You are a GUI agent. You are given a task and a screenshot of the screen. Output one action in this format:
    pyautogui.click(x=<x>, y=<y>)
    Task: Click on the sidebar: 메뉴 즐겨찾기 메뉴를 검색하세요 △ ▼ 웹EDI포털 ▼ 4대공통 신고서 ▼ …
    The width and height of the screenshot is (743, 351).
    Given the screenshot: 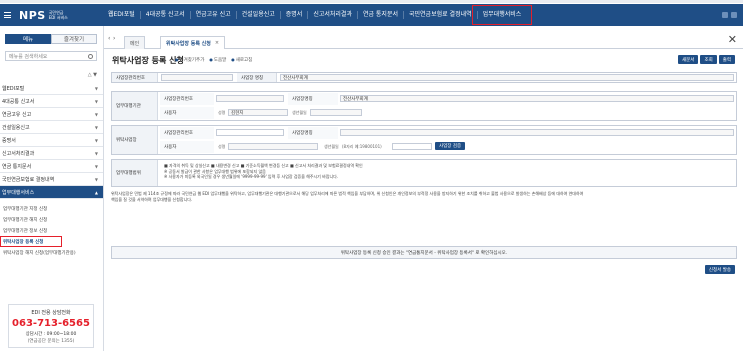 What is the action you would take?
    pyautogui.click(x=52, y=188)
    